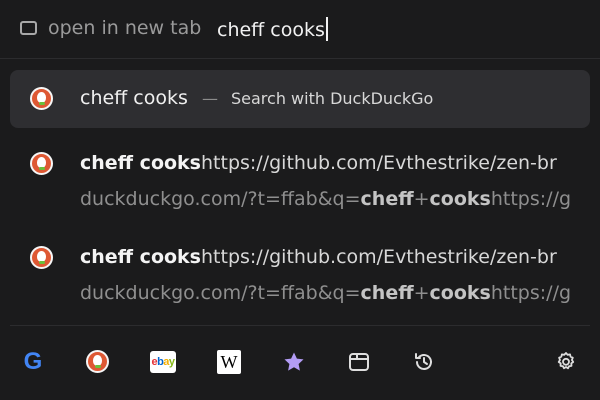 The height and width of the screenshot is (400, 600). I want to click on suggestion-search-row: cheff cooks — Search with DuckDuckGo, so click(300, 99).